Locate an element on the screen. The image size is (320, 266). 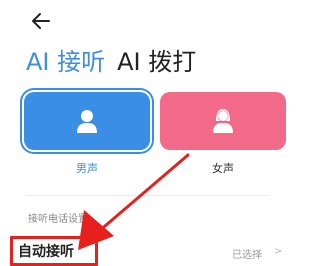
male-voice-label: 男声 is located at coordinates (87, 168).